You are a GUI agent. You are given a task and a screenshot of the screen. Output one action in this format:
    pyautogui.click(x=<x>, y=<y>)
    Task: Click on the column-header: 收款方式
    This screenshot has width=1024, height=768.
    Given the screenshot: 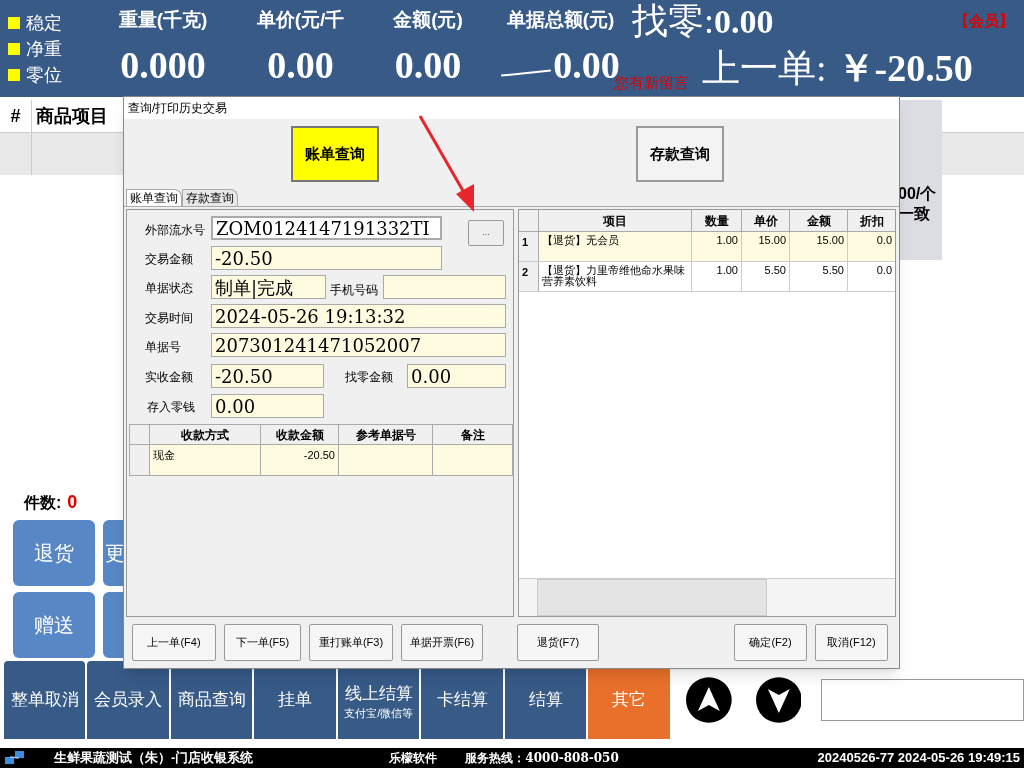 What is the action you would take?
    pyautogui.click(x=205, y=434)
    